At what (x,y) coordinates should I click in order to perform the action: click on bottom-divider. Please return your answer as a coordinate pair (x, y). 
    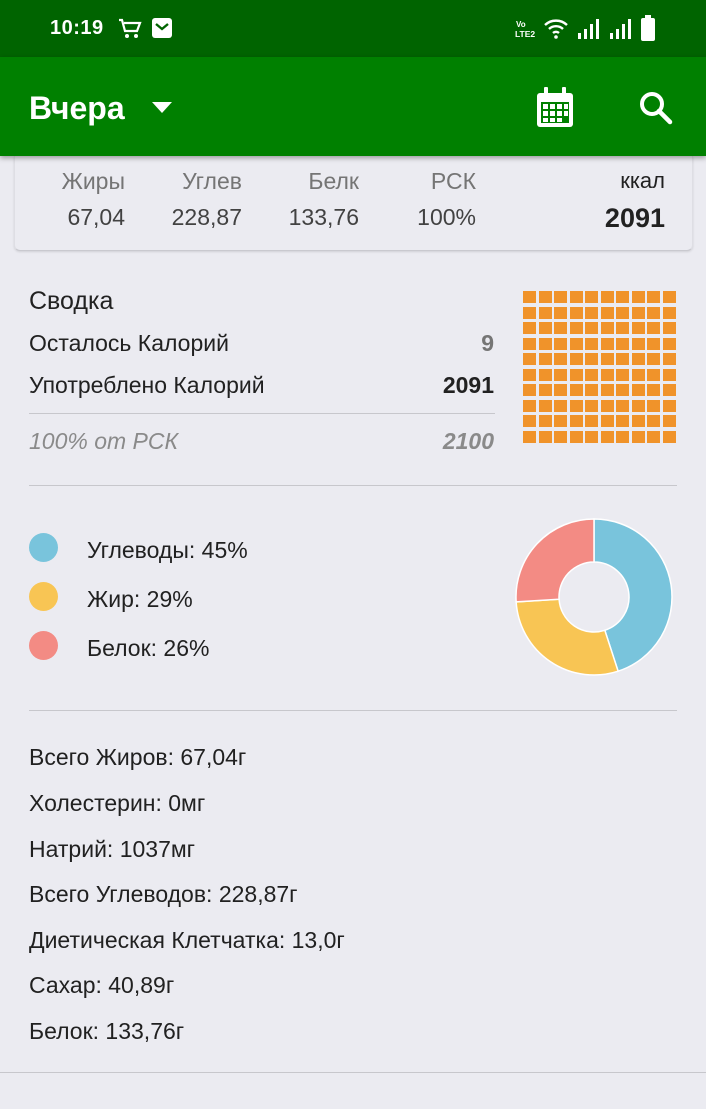
    Looking at the image, I should click on (353, 1072).